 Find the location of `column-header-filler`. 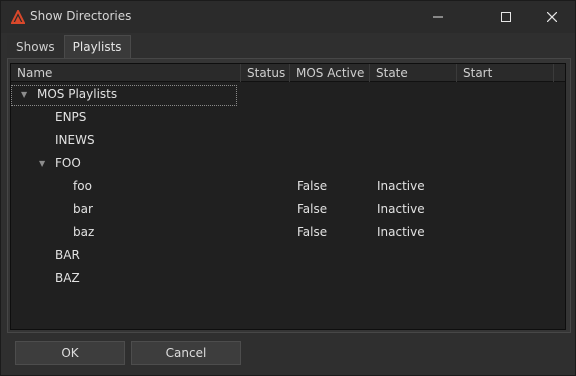

column-header-filler is located at coordinates (559, 73).